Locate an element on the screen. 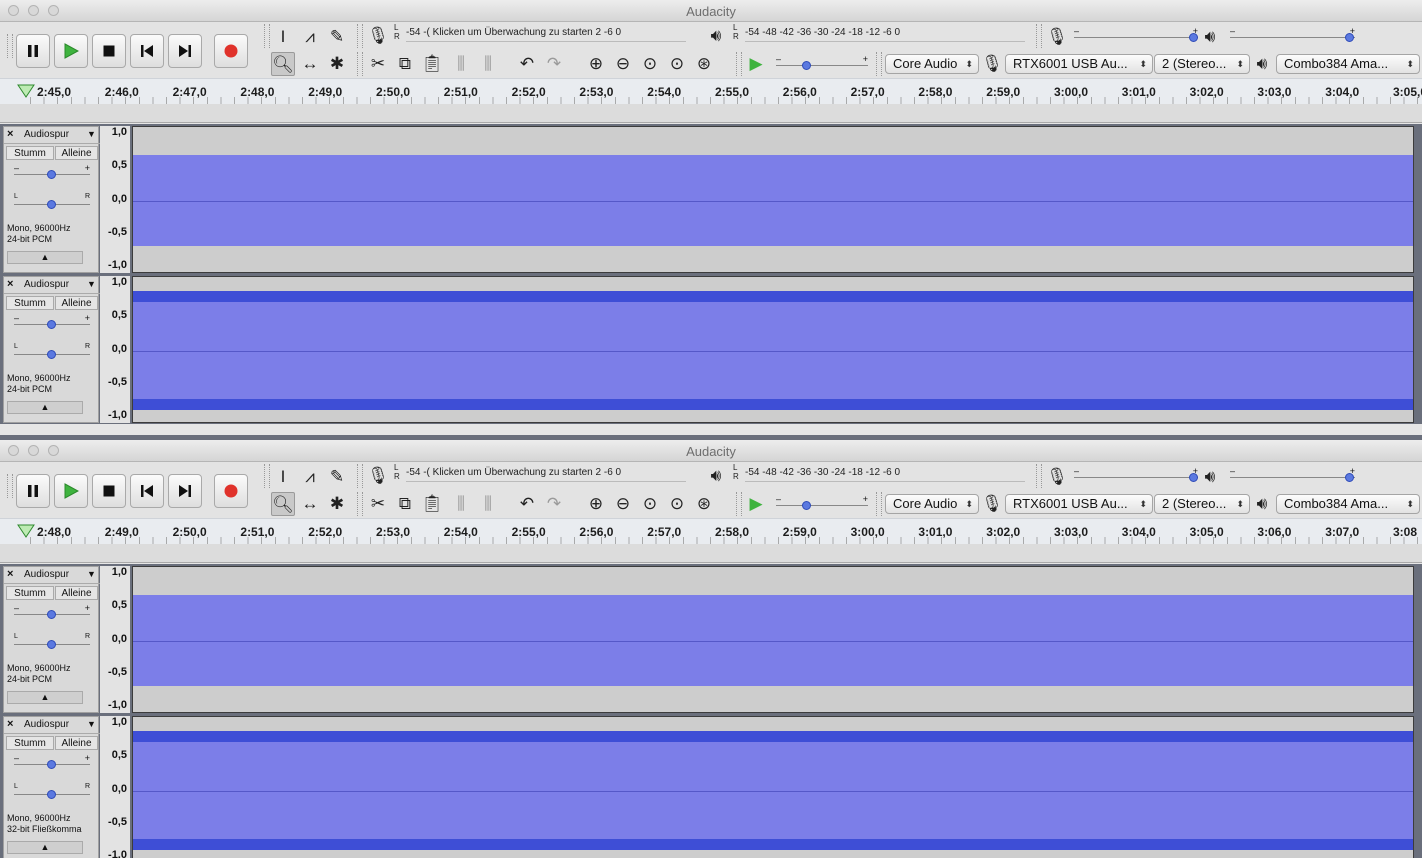 The width and height of the screenshot is (1422, 858). play-at-speed-grip is located at coordinates (739, 64).